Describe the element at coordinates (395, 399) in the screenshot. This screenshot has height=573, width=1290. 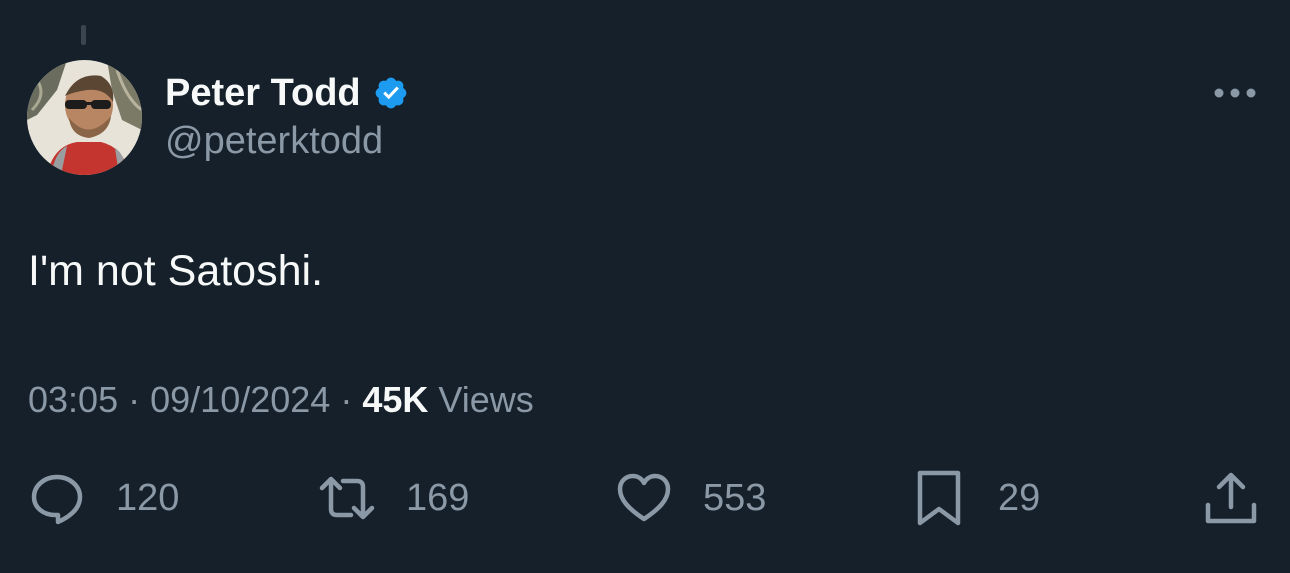
I see `views-count: 45K` at that location.